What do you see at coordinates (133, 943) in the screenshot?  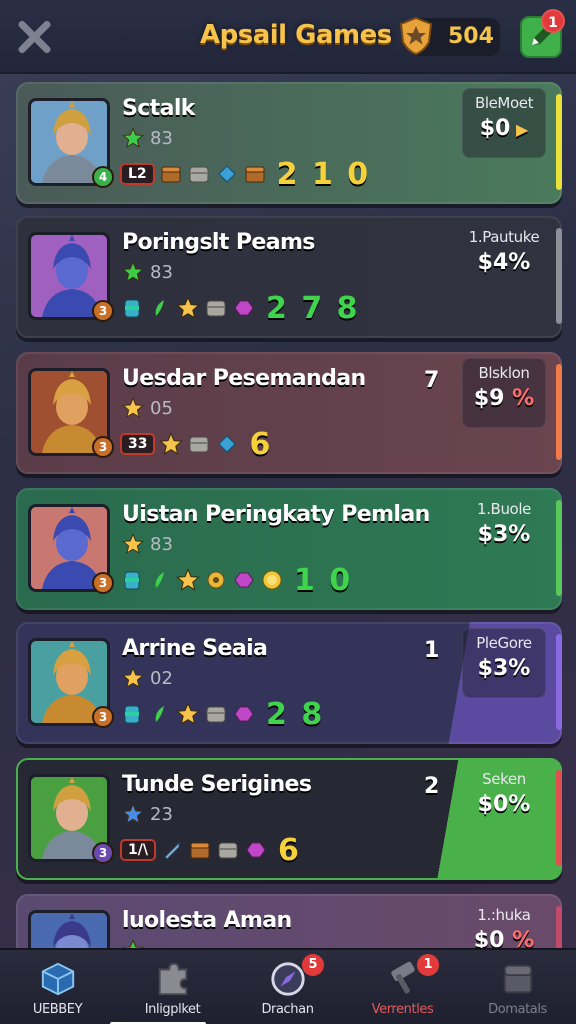 I see `rating-row` at bounding box center [133, 943].